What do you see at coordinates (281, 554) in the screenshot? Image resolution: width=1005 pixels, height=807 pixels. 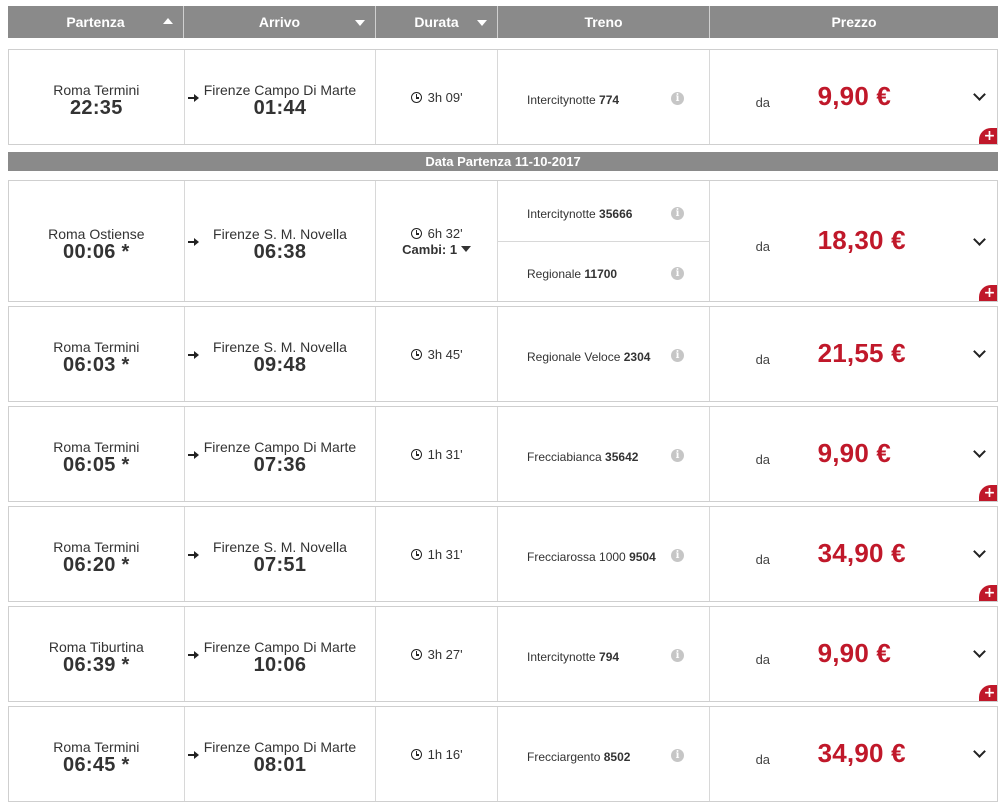 I see `arrival-cell: Firenze S. M. Novella 07:51` at bounding box center [281, 554].